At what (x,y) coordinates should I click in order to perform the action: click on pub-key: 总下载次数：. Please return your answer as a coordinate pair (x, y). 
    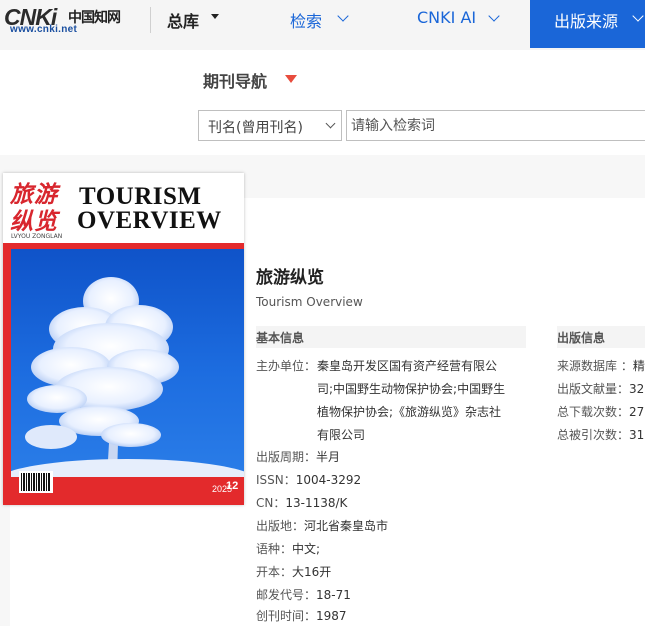
    Looking at the image, I should click on (593, 412).